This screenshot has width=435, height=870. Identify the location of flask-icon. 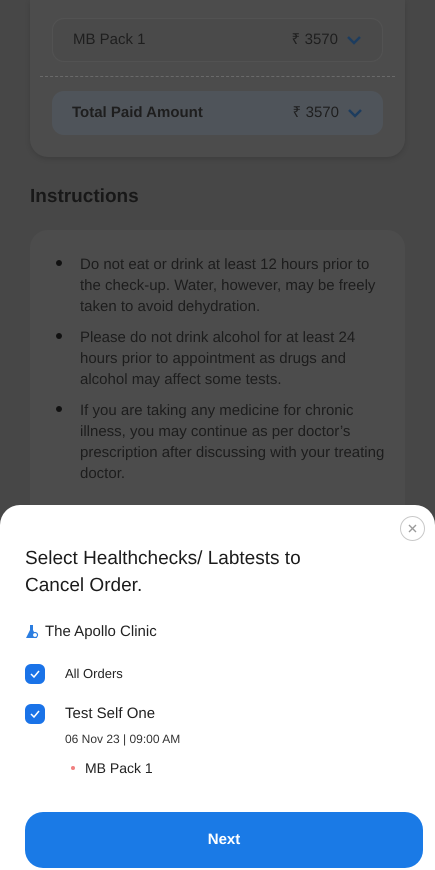
(32, 632).